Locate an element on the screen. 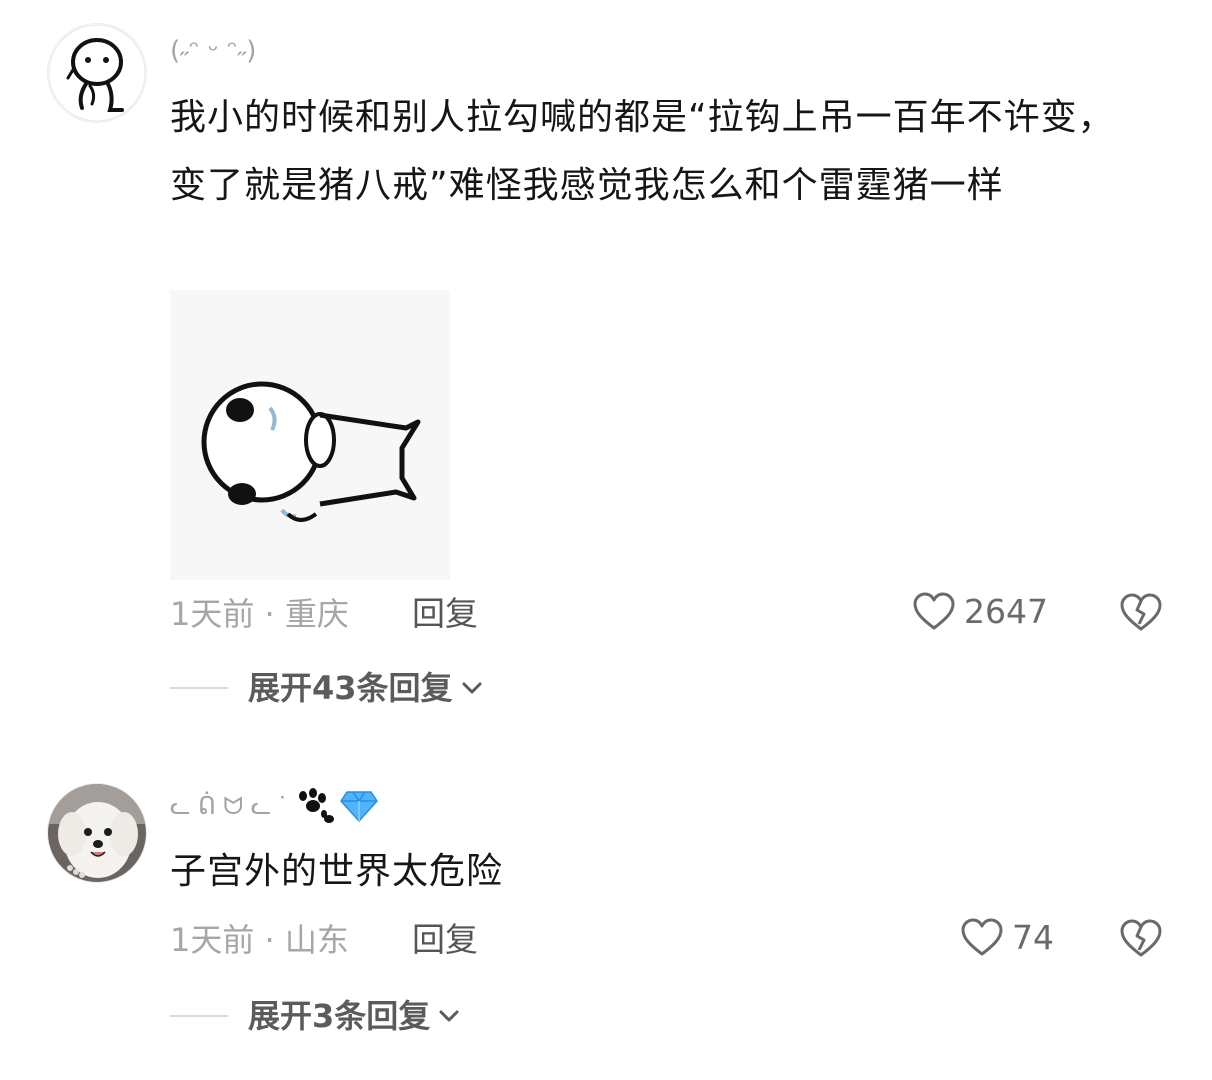 The image size is (1212, 1080). username: (˶ᵔ ᵕ ᵔ˶) is located at coordinates (213, 51).